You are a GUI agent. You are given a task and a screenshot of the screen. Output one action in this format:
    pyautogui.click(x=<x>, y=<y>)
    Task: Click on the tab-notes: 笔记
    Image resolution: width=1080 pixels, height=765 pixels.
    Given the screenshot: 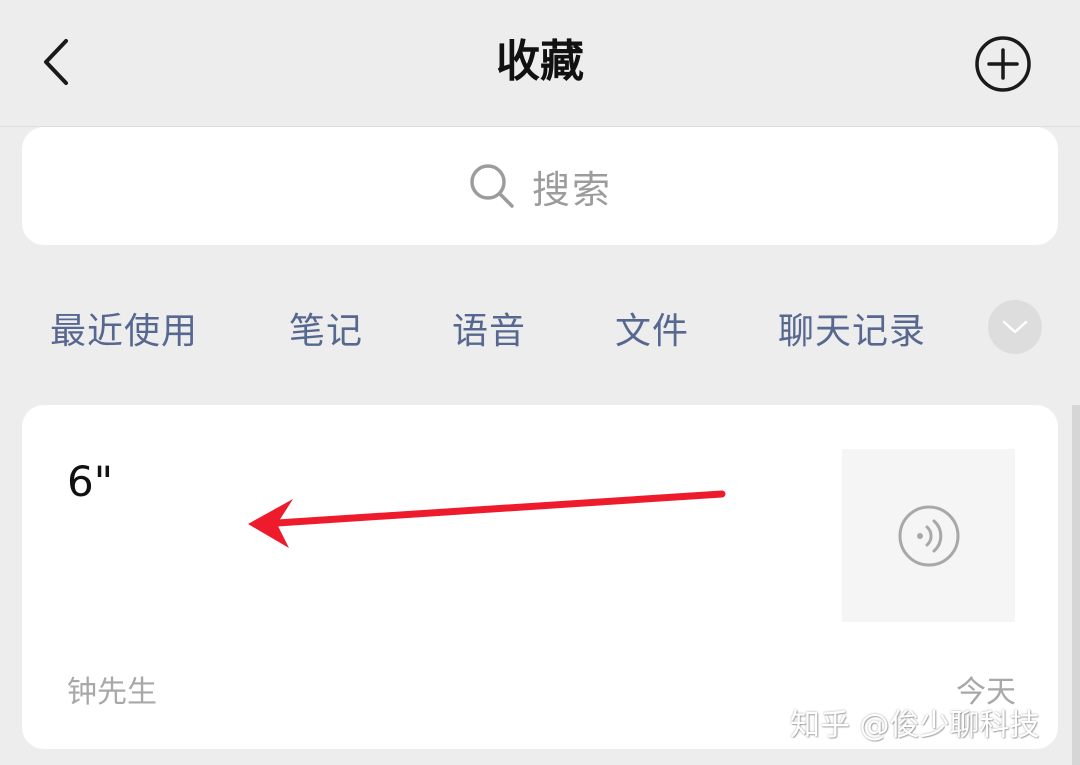 What is the action you would take?
    pyautogui.click(x=326, y=328)
    